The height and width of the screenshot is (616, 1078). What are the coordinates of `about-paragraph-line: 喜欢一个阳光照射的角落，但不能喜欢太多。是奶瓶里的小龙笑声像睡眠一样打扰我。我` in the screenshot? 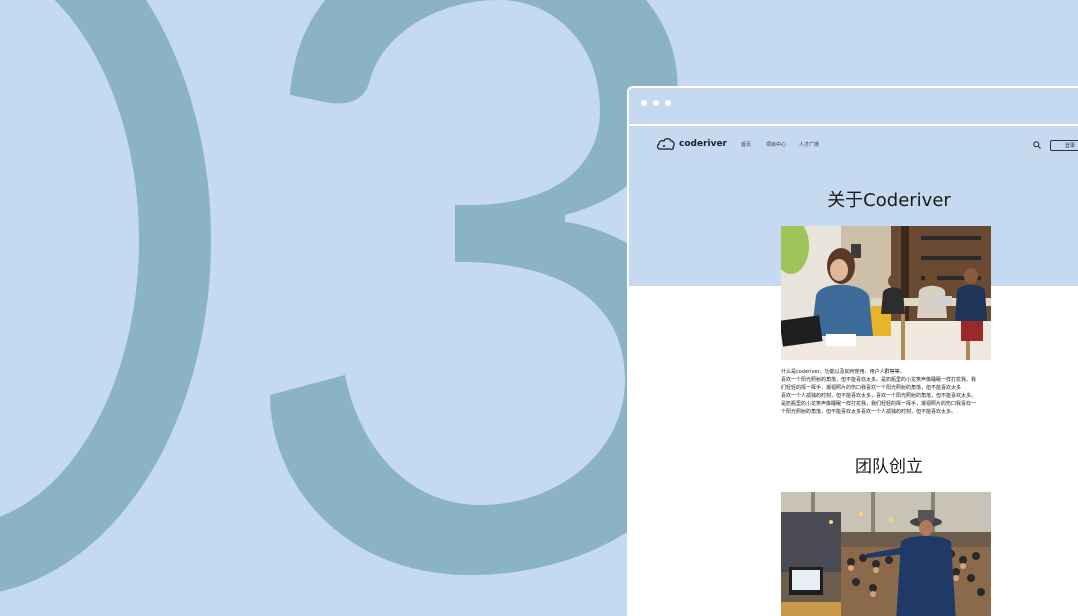 It's located at (879, 380).